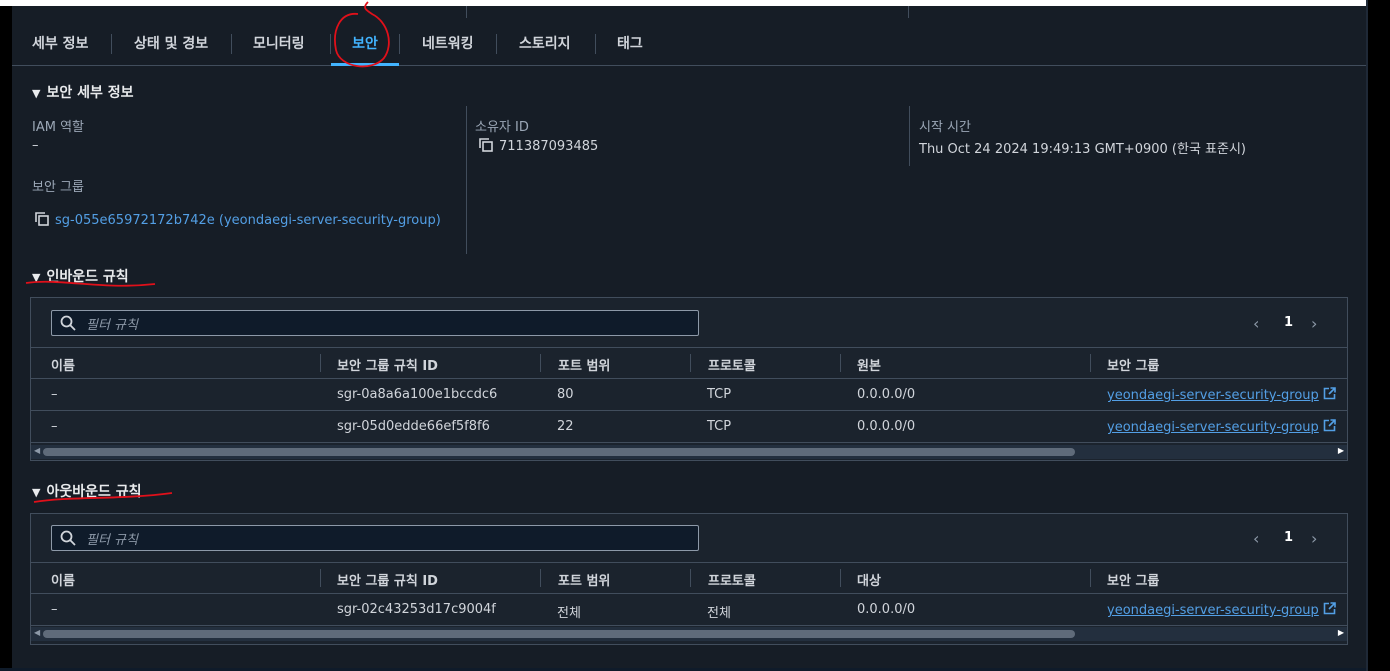 The height and width of the screenshot is (671, 1390). Describe the element at coordinates (58, 127) in the screenshot. I see `iam-role-label: IAM 역할` at that location.